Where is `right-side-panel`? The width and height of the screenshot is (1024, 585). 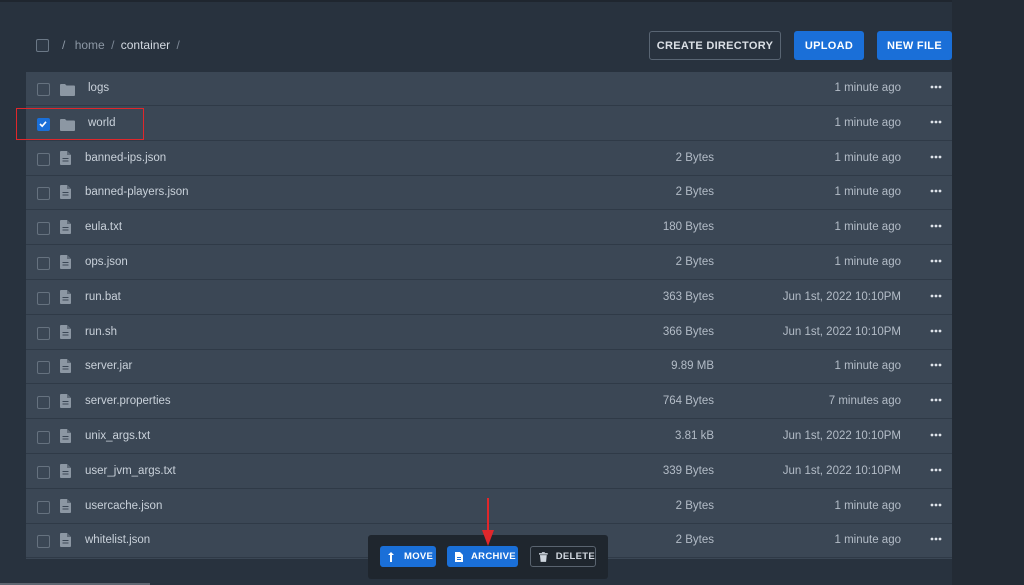
right-side-panel is located at coordinates (988, 292).